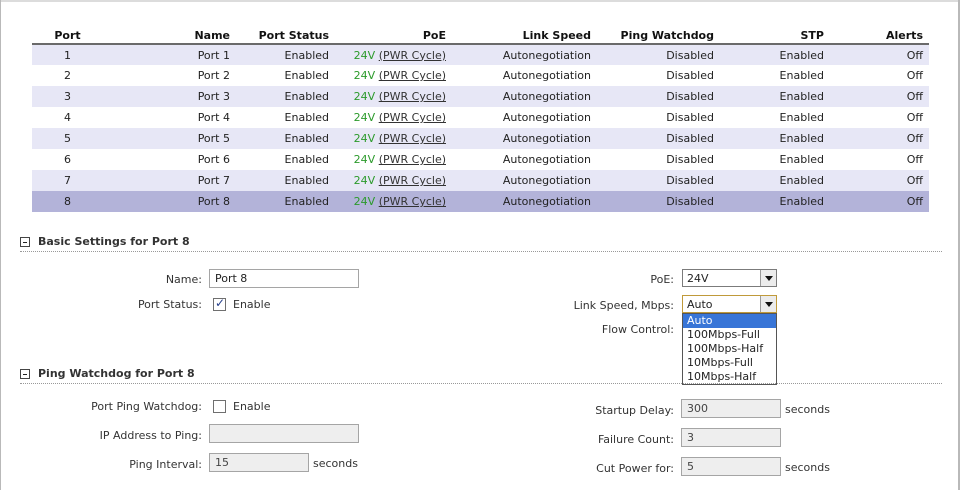 This screenshot has height=490, width=960. Describe the element at coordinates (67, 75) in the screenshot. I see `cell-port: 2` at that location.